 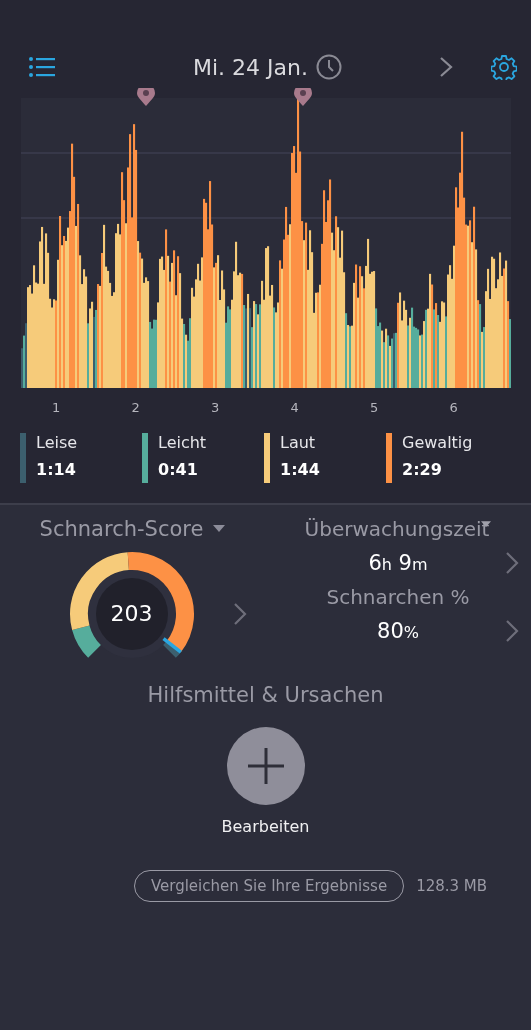 I want to click on legend-value: 2:29, so click(x=422, y=469).